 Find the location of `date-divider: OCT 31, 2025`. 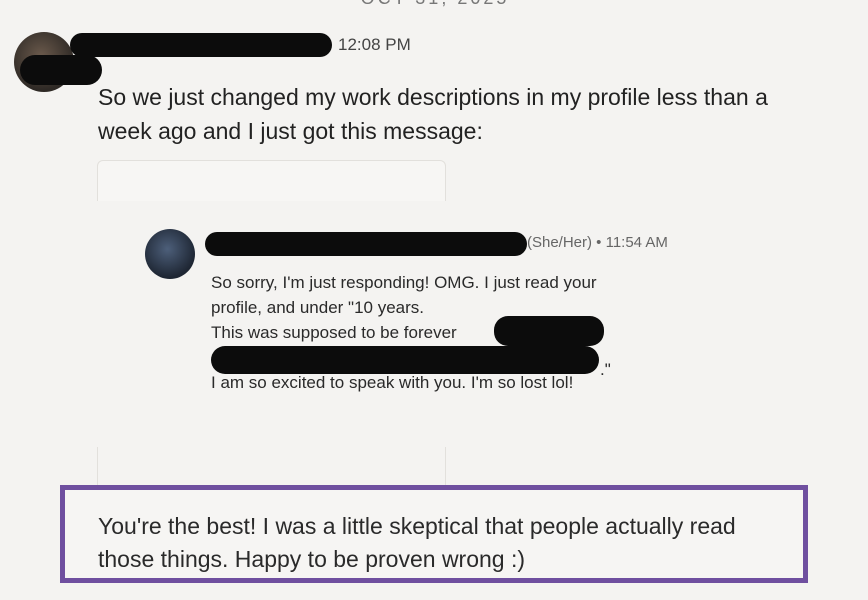

date-divider: OCT 31, 2025 is located at coordinates (435, 4).